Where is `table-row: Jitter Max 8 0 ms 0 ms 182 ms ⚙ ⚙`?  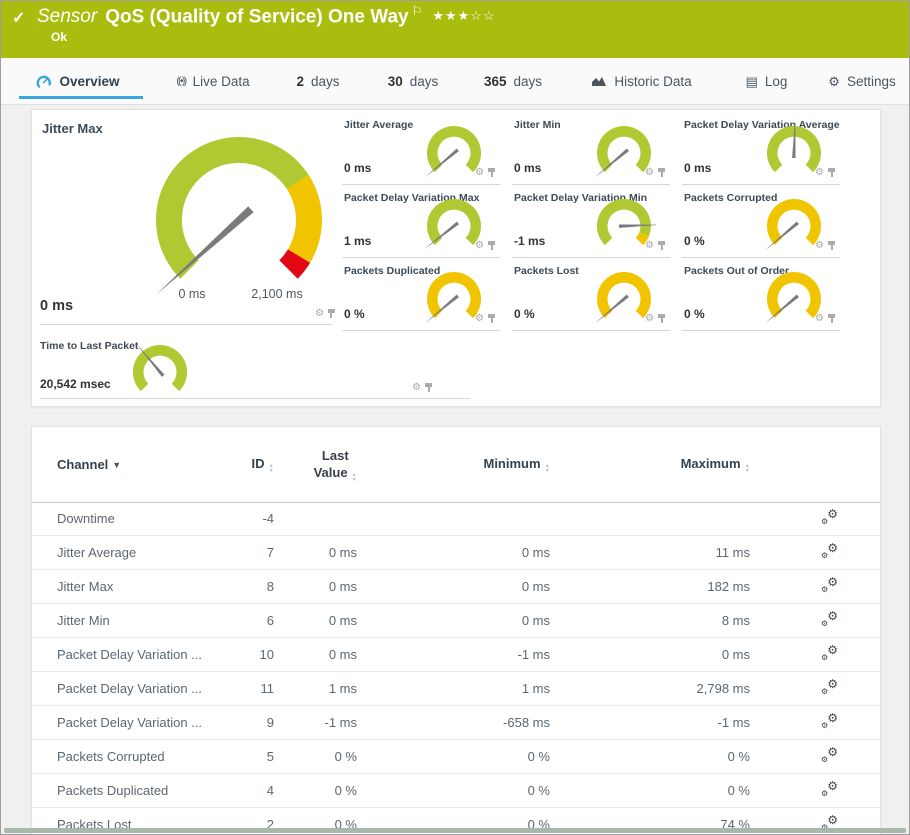 table-row: Jitter Max 8 0 ms 0 ms 182 ms ⚙ ⚙ is located at coordinates (456, 587).